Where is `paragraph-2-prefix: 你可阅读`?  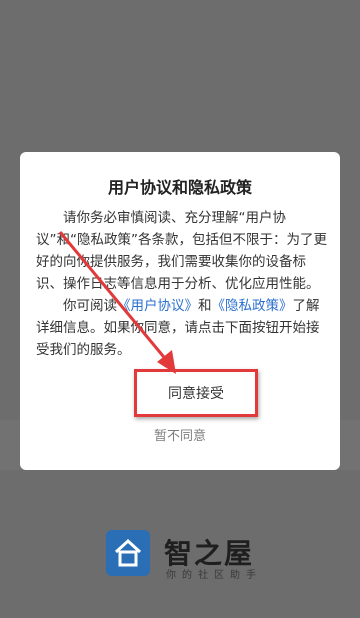
paragraph-2-prefix: 你可阅读 is located at coordinates (90, 306).